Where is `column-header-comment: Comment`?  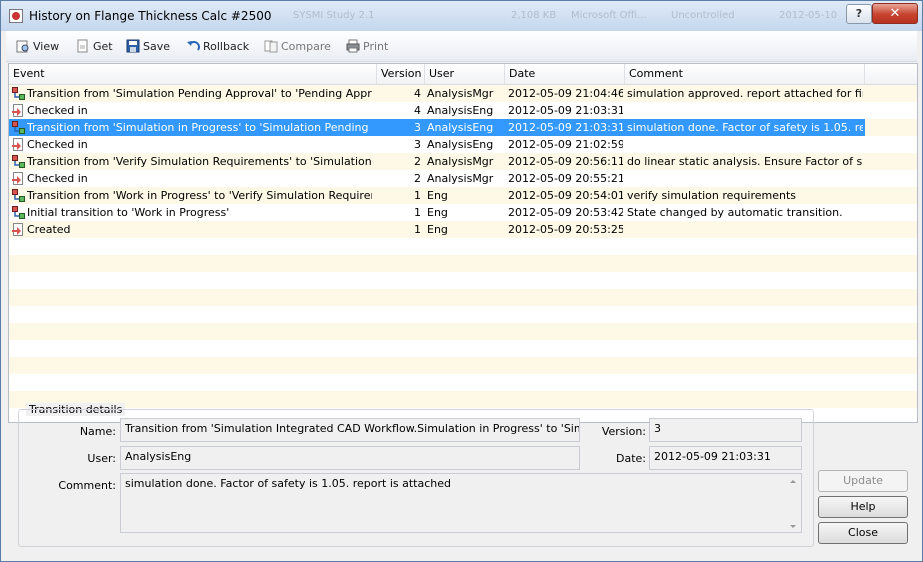 column-header-comment: Comment is located at coordinates (745, 74).